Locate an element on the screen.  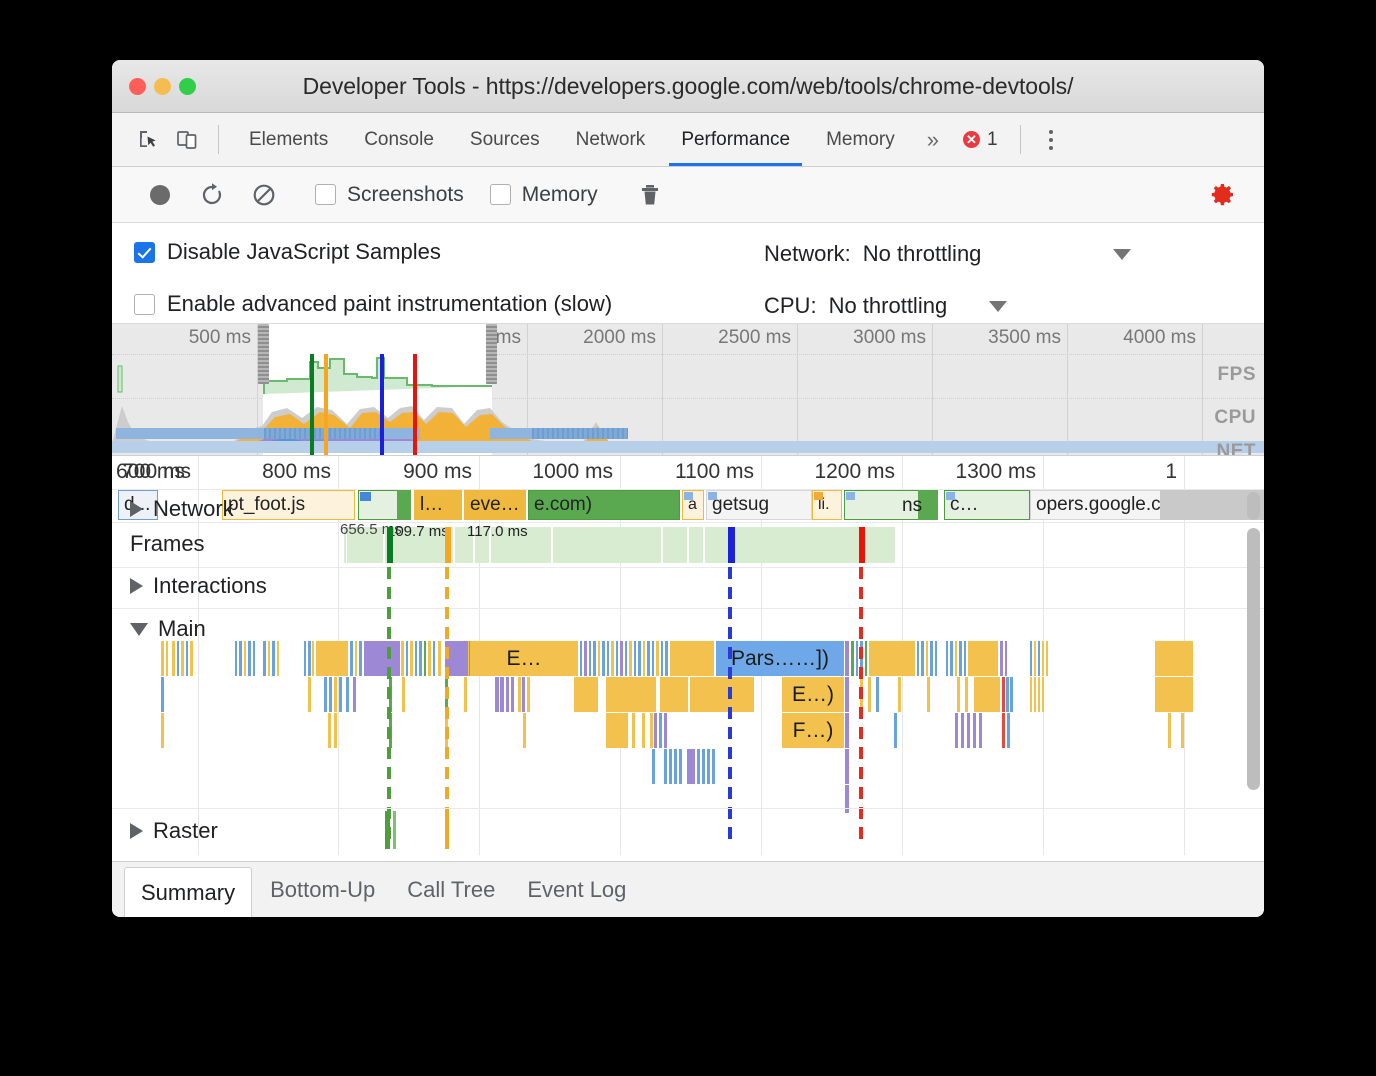
network-throttling-row: Network: No throttling is located at coordinates (948, 254).